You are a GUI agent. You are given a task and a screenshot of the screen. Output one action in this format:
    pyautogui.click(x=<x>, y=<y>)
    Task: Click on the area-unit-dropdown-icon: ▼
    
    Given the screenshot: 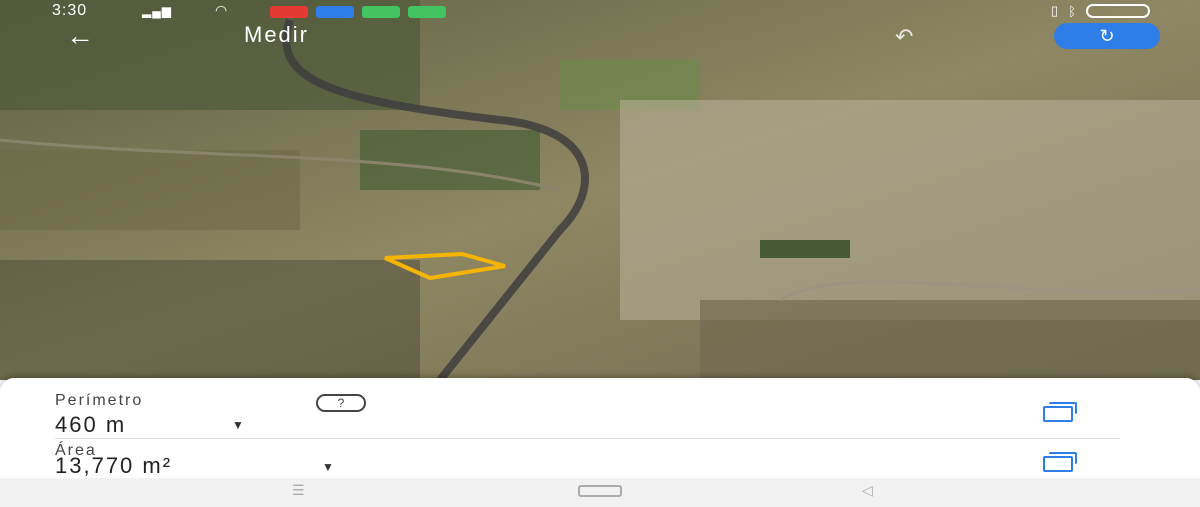 What is the action you would take?
    pyautogui.click(x=328, y=467)
    